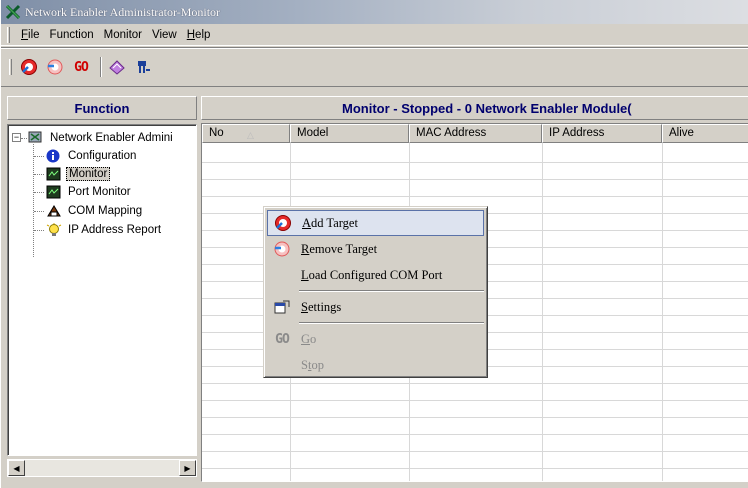  Describe the element at coordinates (53, 192) in the screenshot. I see `port-monitor-icon` at that location.